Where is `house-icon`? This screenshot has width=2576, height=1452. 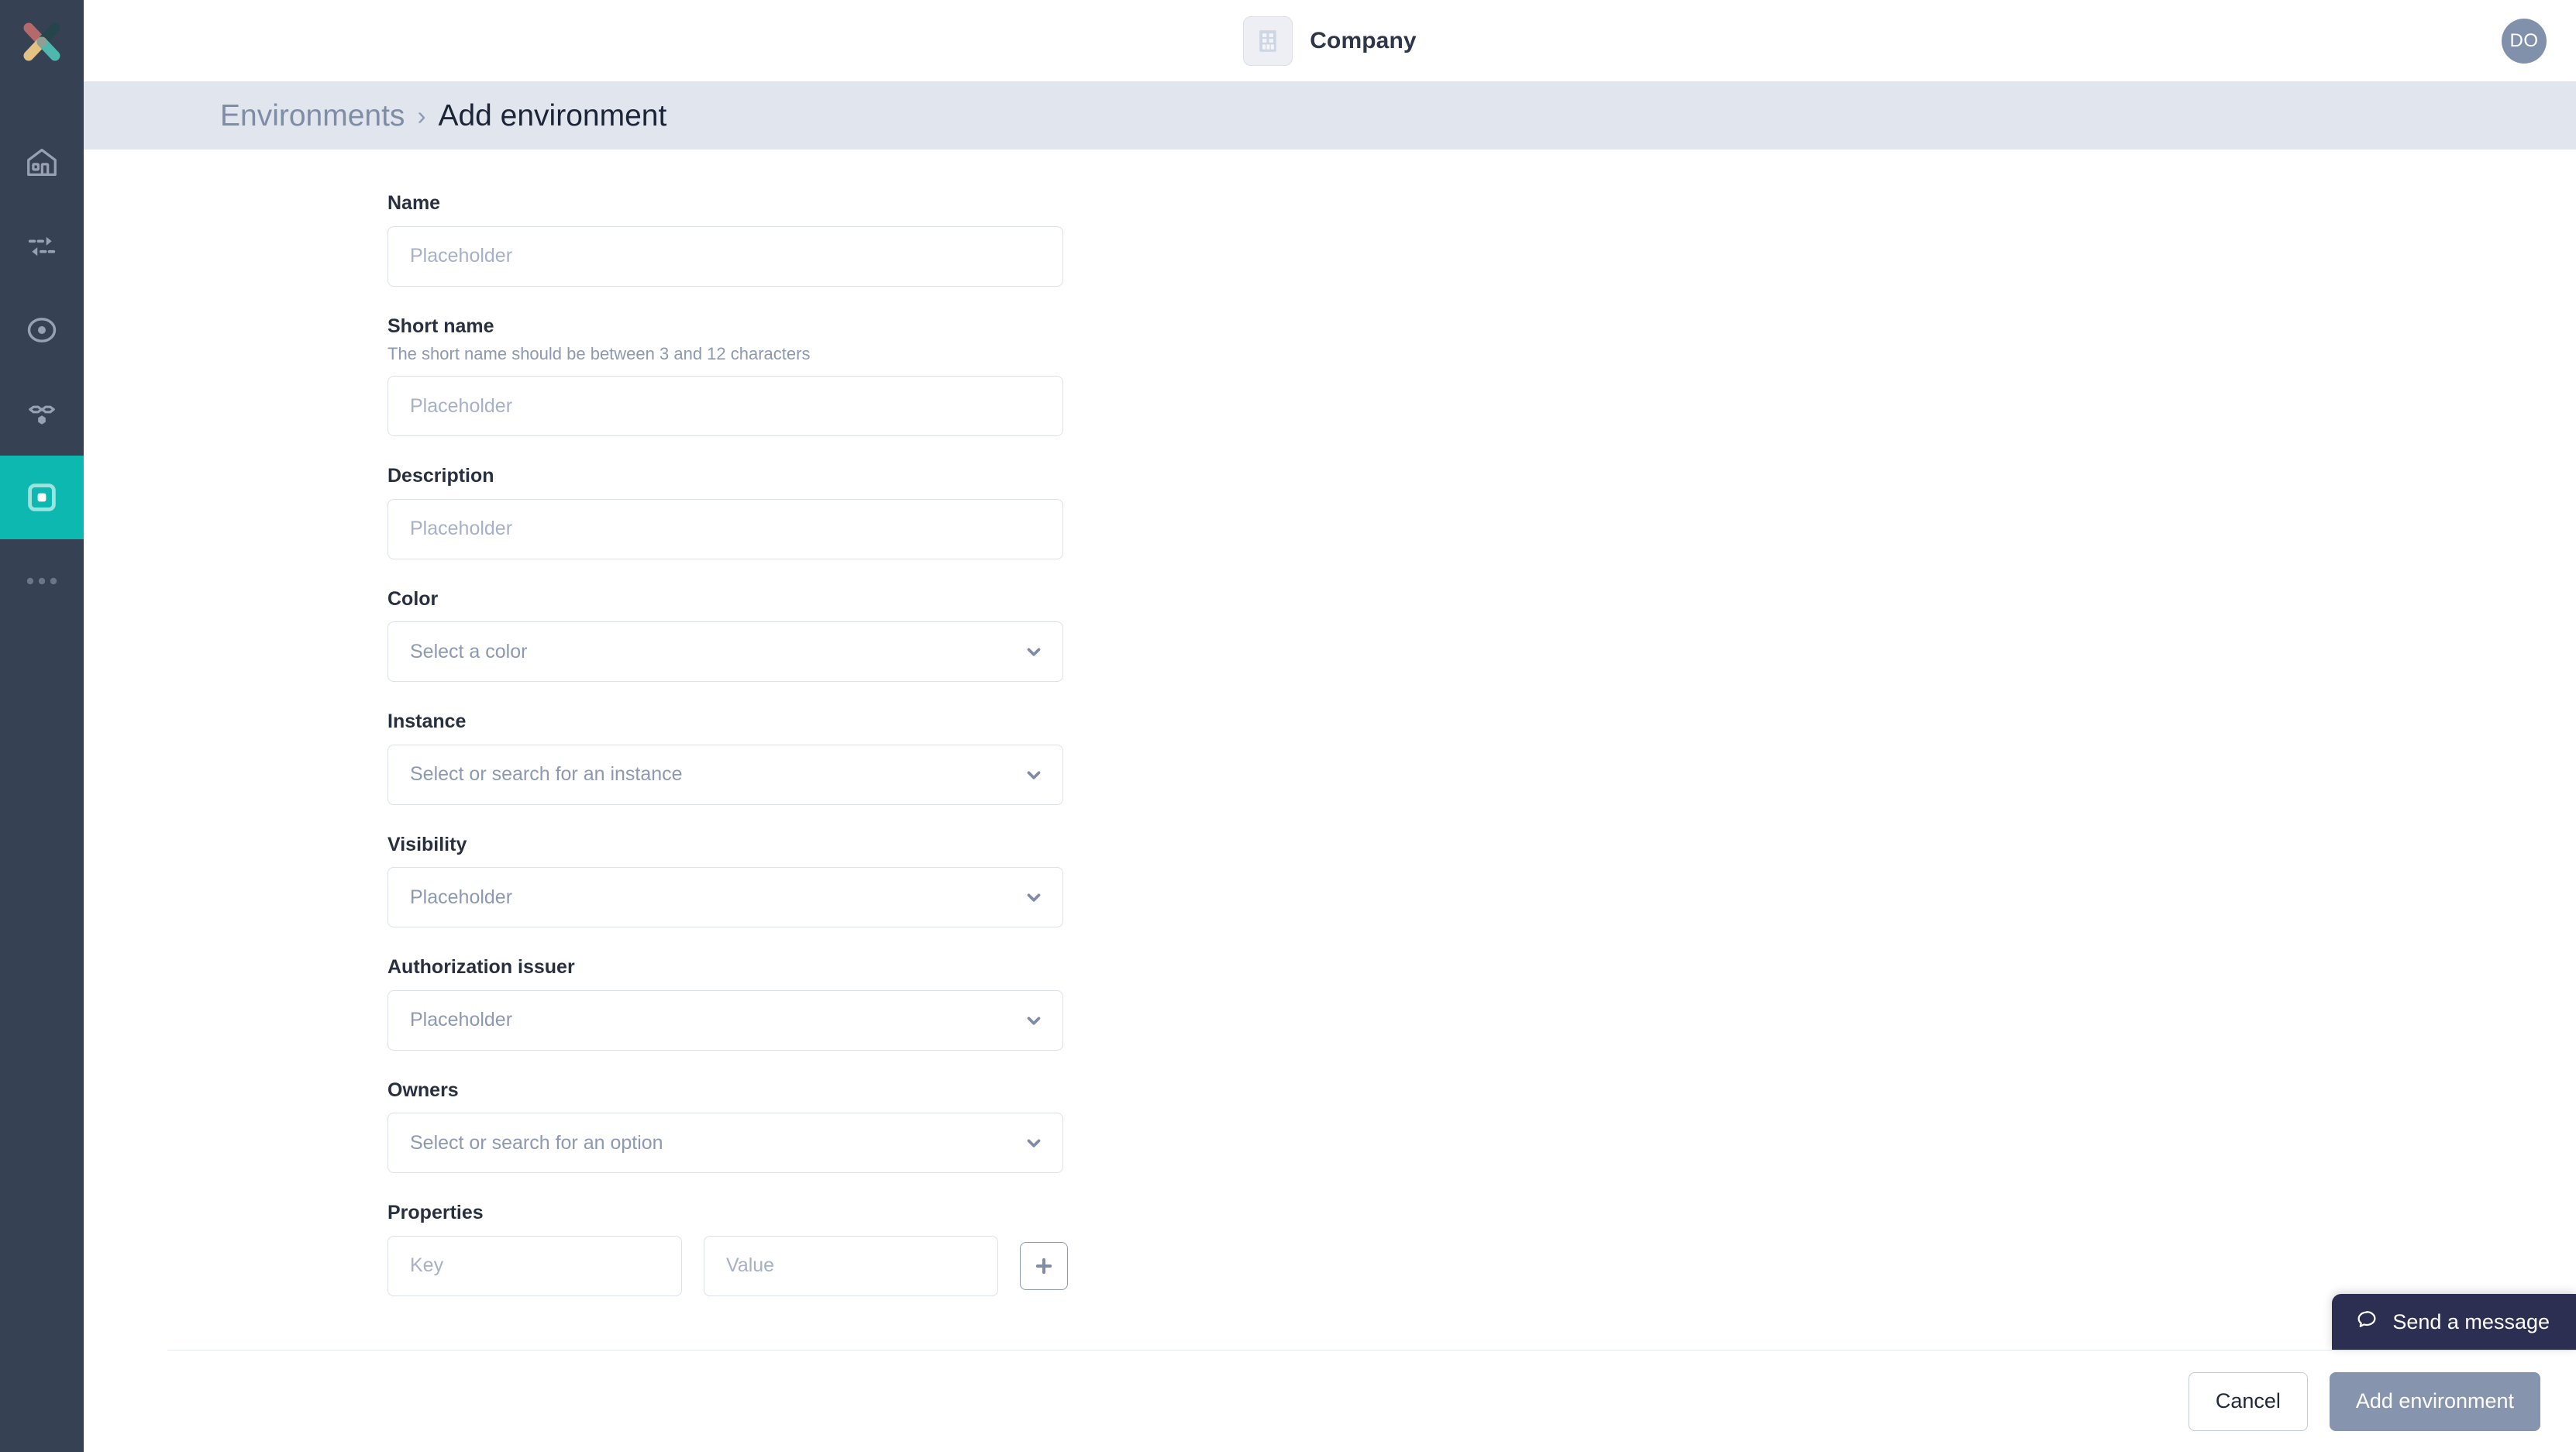 house-icon is located at coordinates (42, 162).